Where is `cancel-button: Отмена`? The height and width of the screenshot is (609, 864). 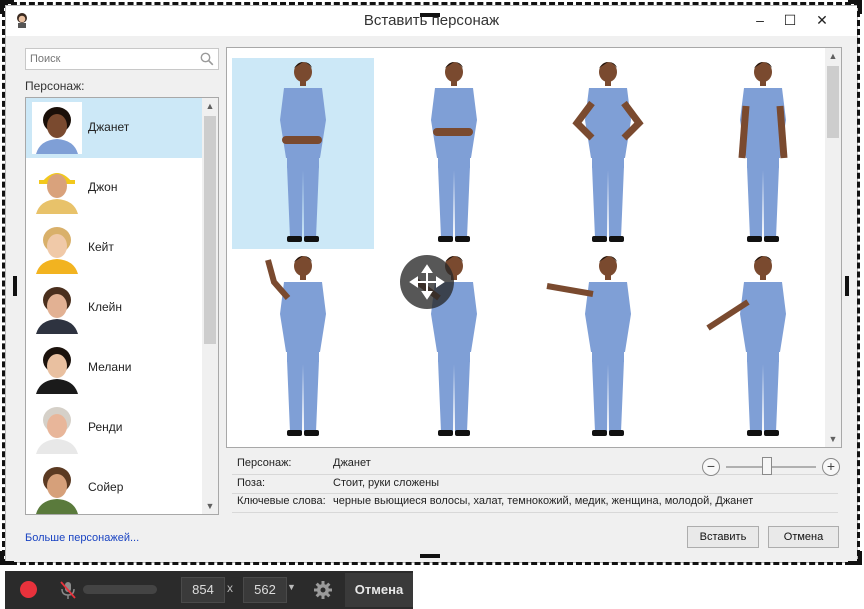
cancel-button: Отмена is located at coordinates (803, 537).